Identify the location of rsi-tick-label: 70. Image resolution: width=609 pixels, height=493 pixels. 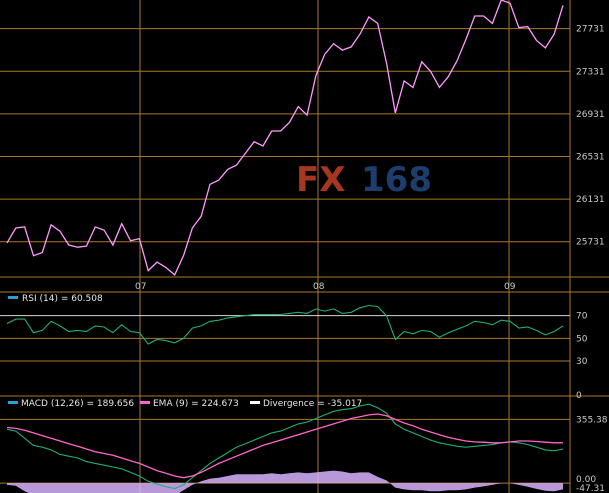
(582, 317).